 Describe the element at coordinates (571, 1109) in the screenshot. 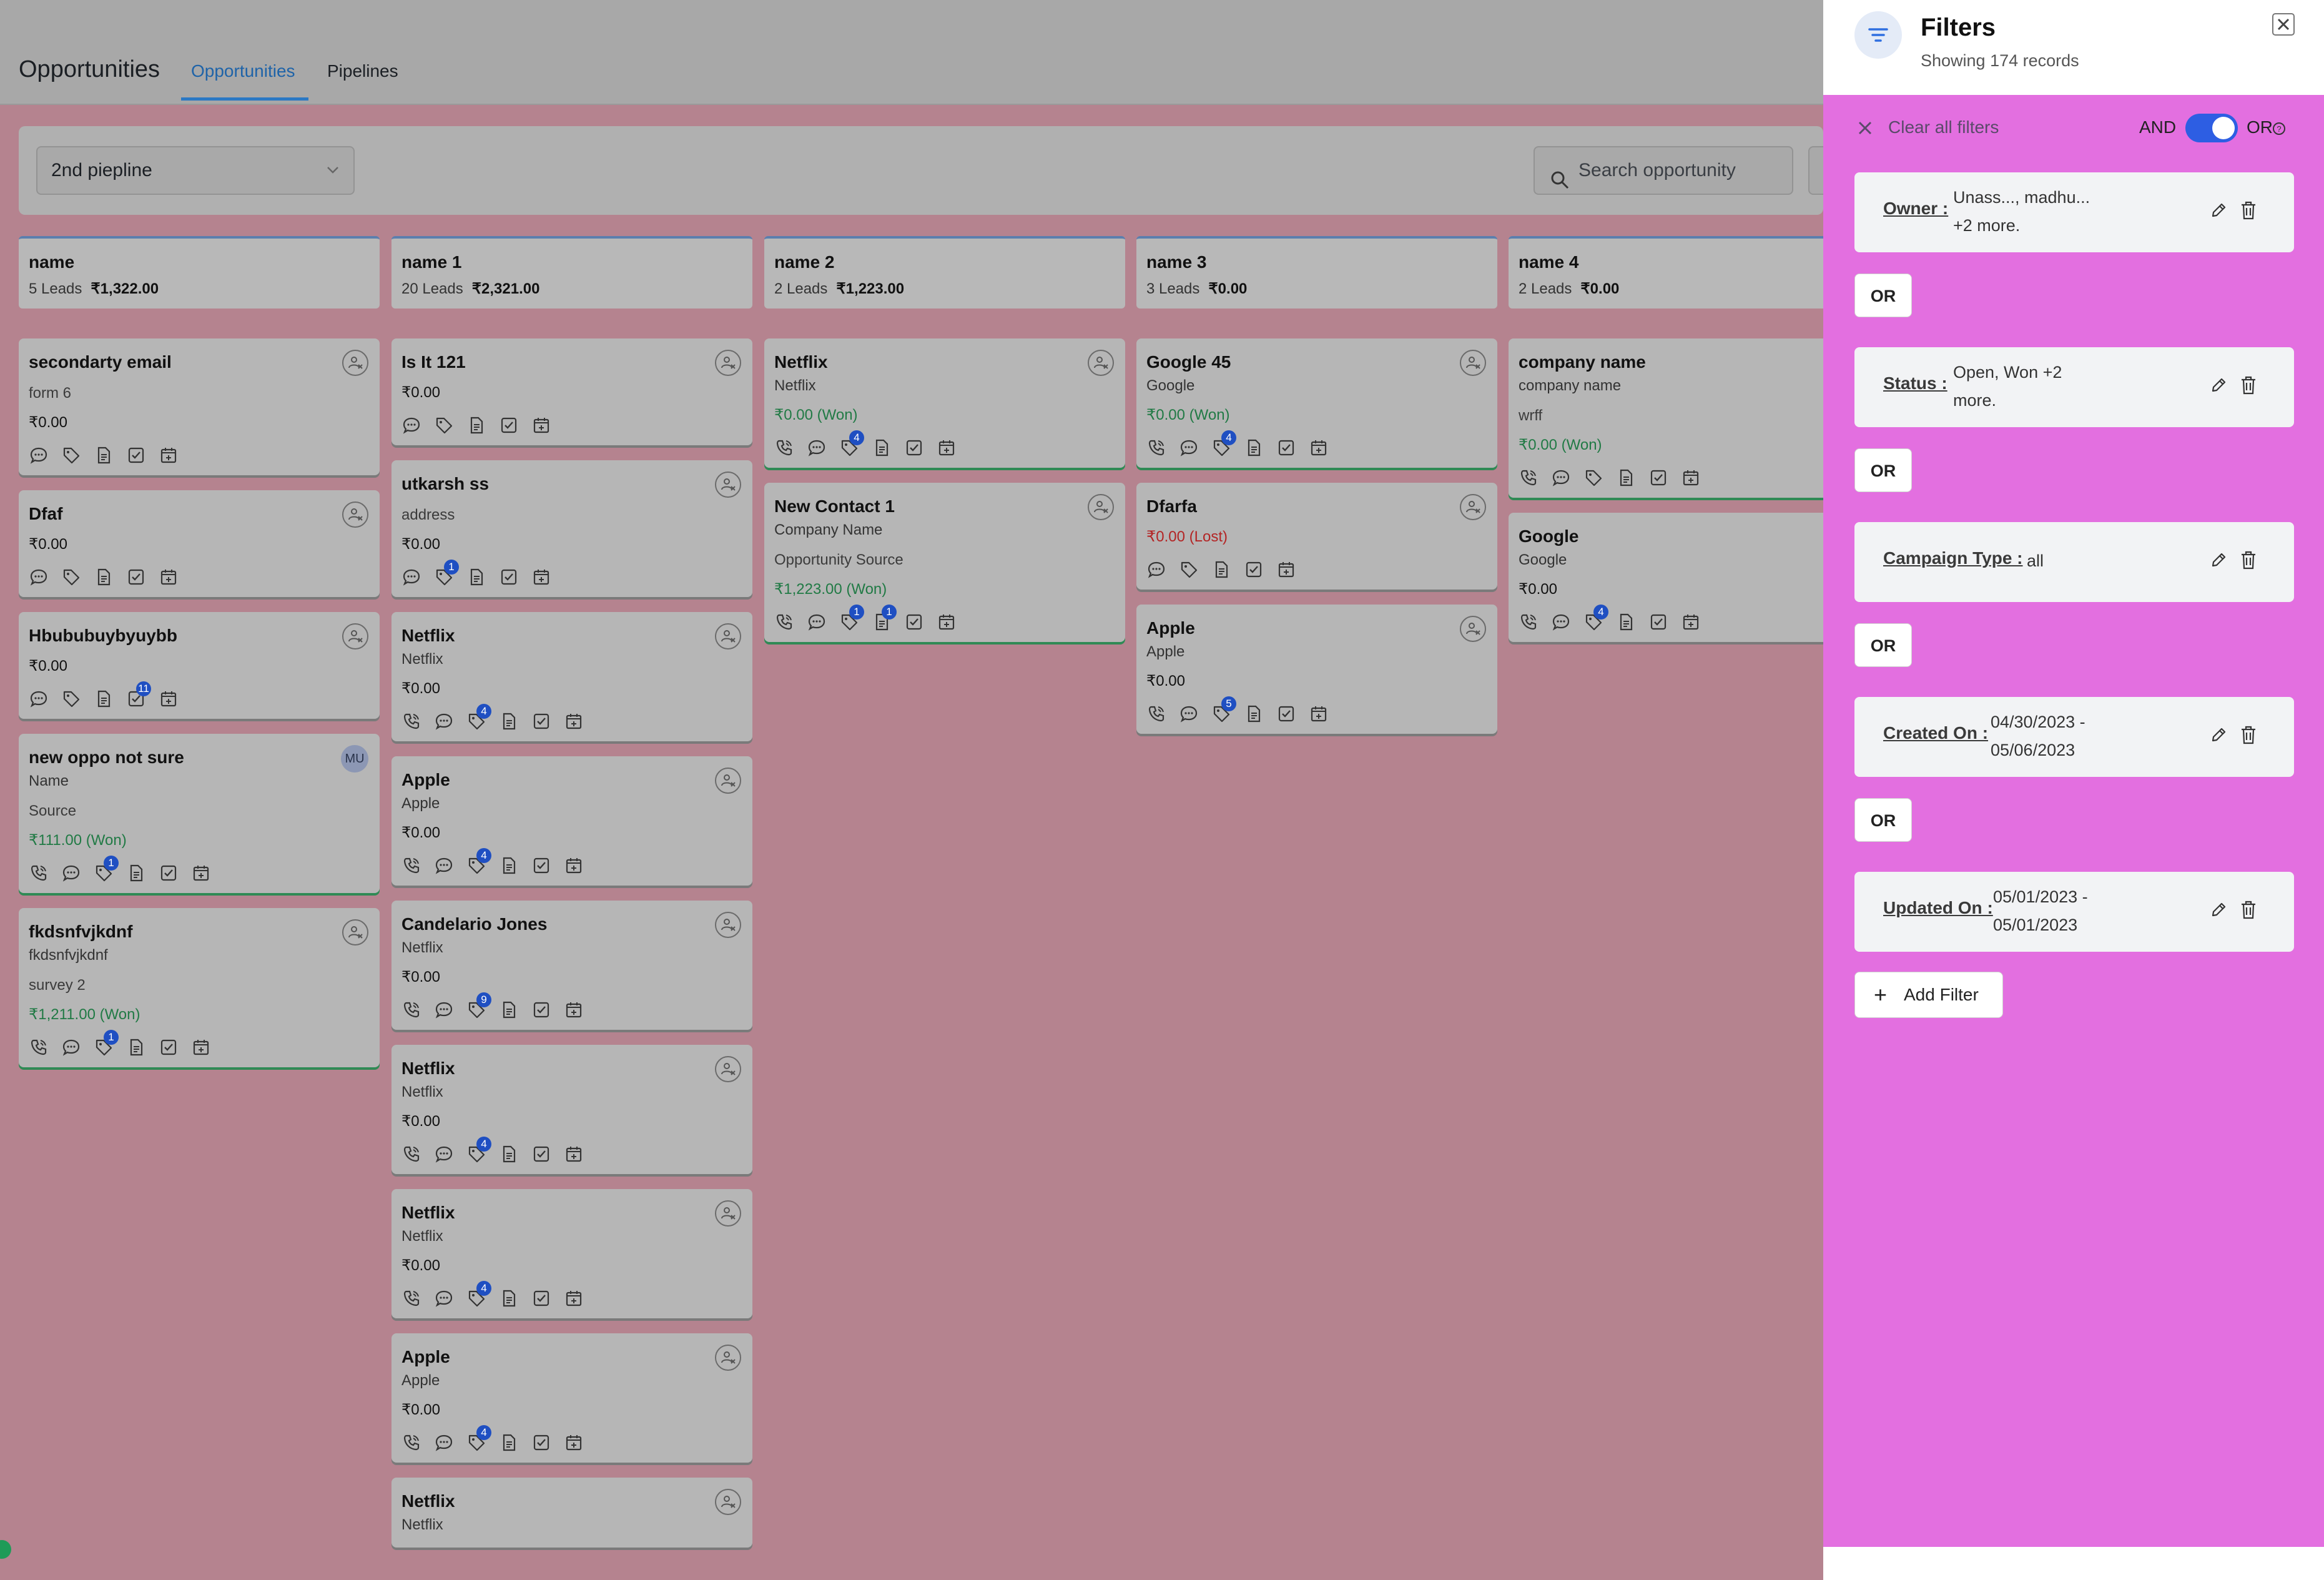

I see `opportunity-card: Netflix Netflix ₹0.00 4` at that location.